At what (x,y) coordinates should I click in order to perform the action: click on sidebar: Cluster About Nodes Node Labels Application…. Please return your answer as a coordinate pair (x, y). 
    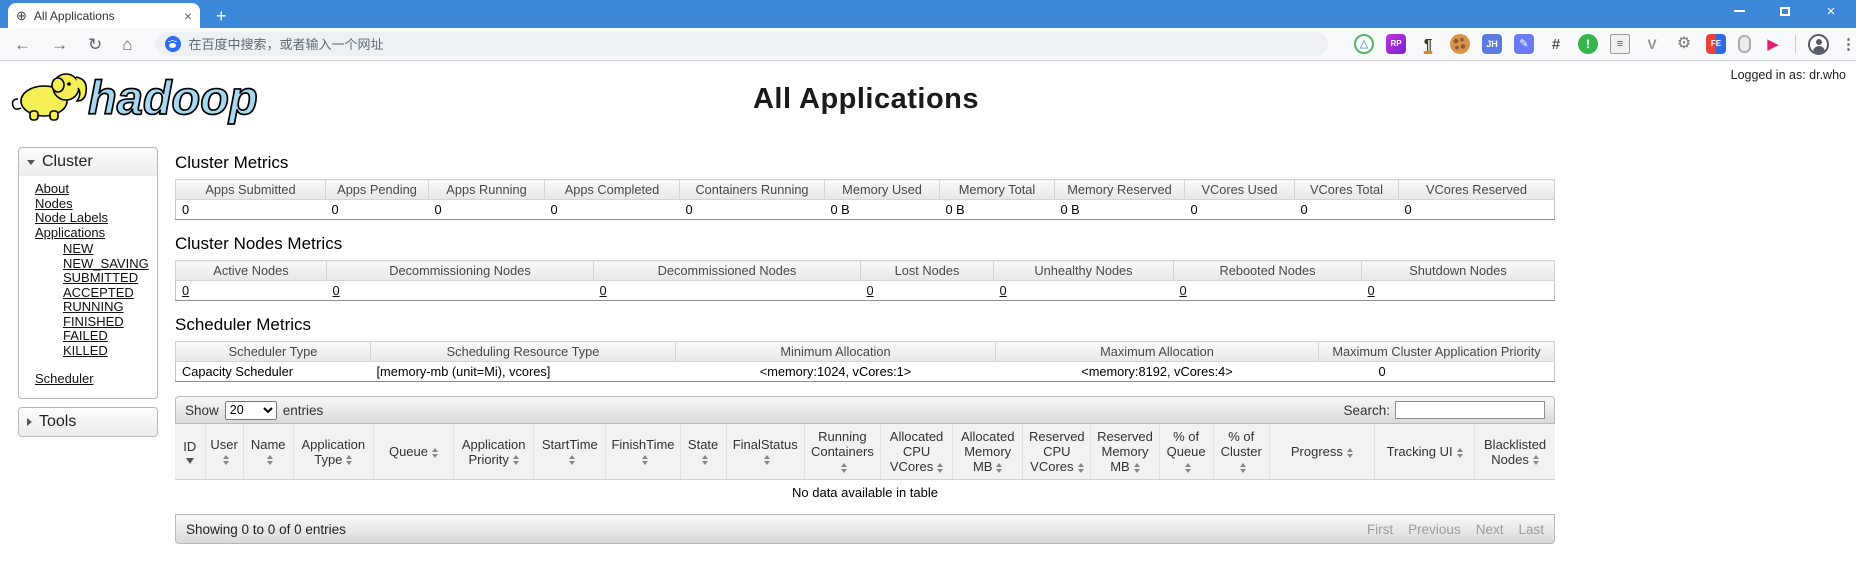
    Looking at the image, I should click on (88, 345).